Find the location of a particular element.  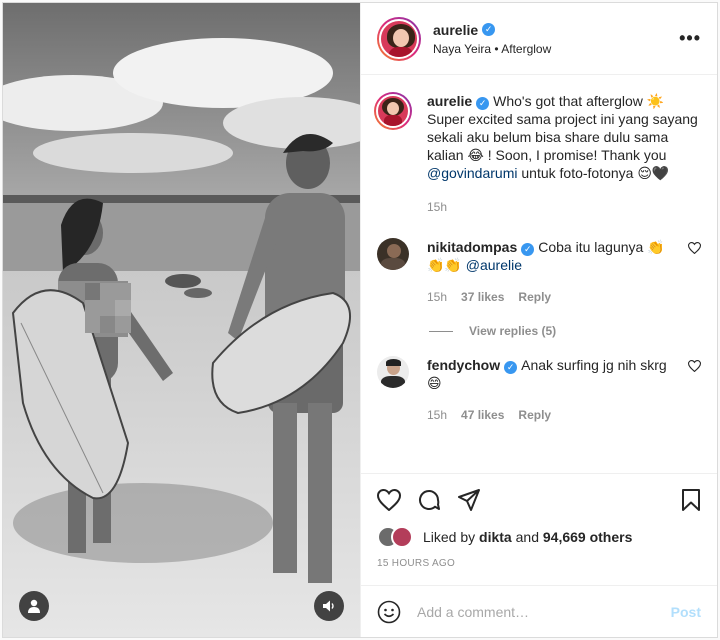

comment-likes: 37 likes is located at coordinates (482, 297).